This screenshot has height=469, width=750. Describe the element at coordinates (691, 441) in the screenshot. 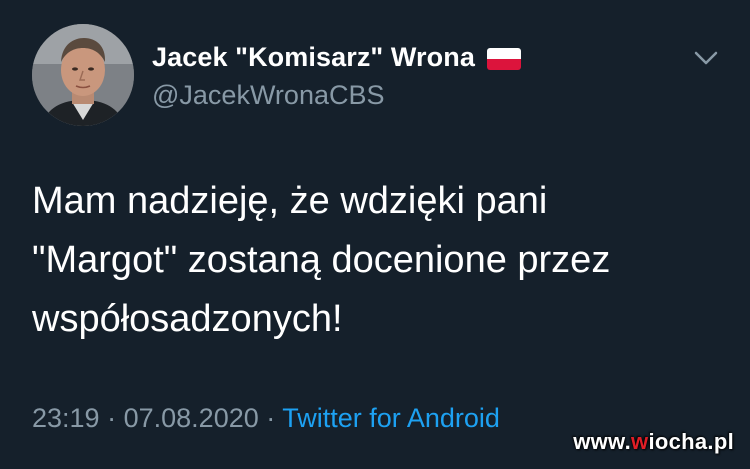

I see `watermark-rest: iocha.pl` at that location.